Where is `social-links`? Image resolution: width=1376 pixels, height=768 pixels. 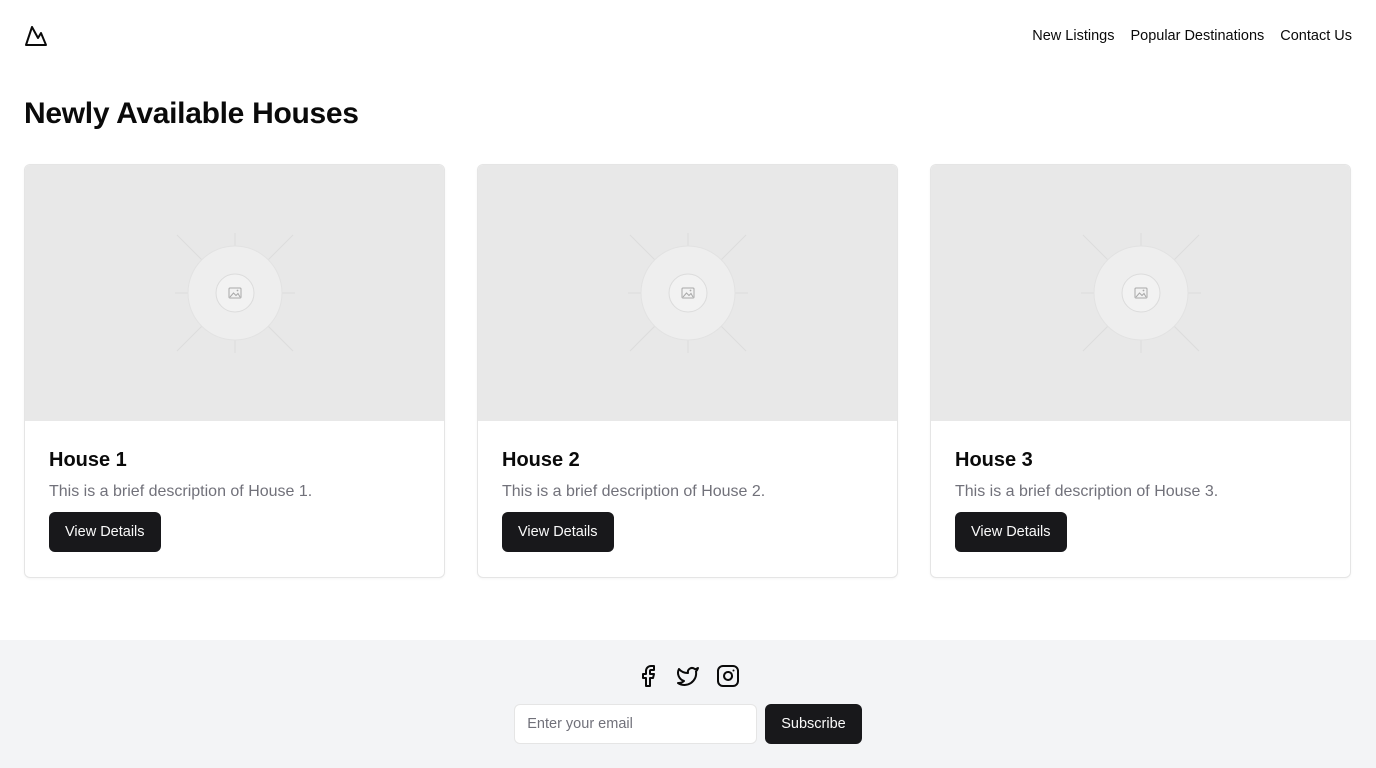
social-links is located at coordinates (688, 676).